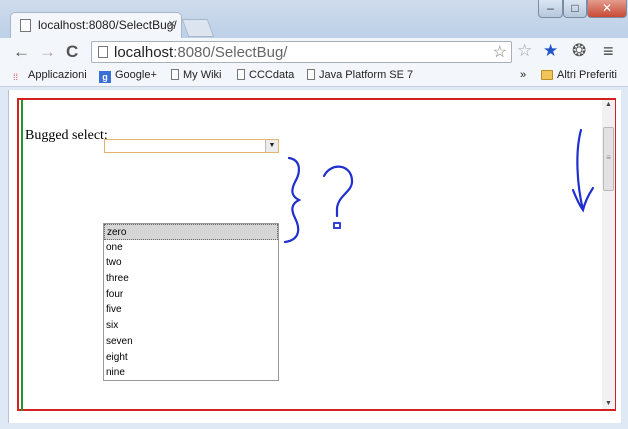 The width and height of the screenshot is (628, 429). What do you see at coordinates (523, 75) in the screenshot?
I see `bookmarks-overflow-button: »` at bounding box center [523, 75].